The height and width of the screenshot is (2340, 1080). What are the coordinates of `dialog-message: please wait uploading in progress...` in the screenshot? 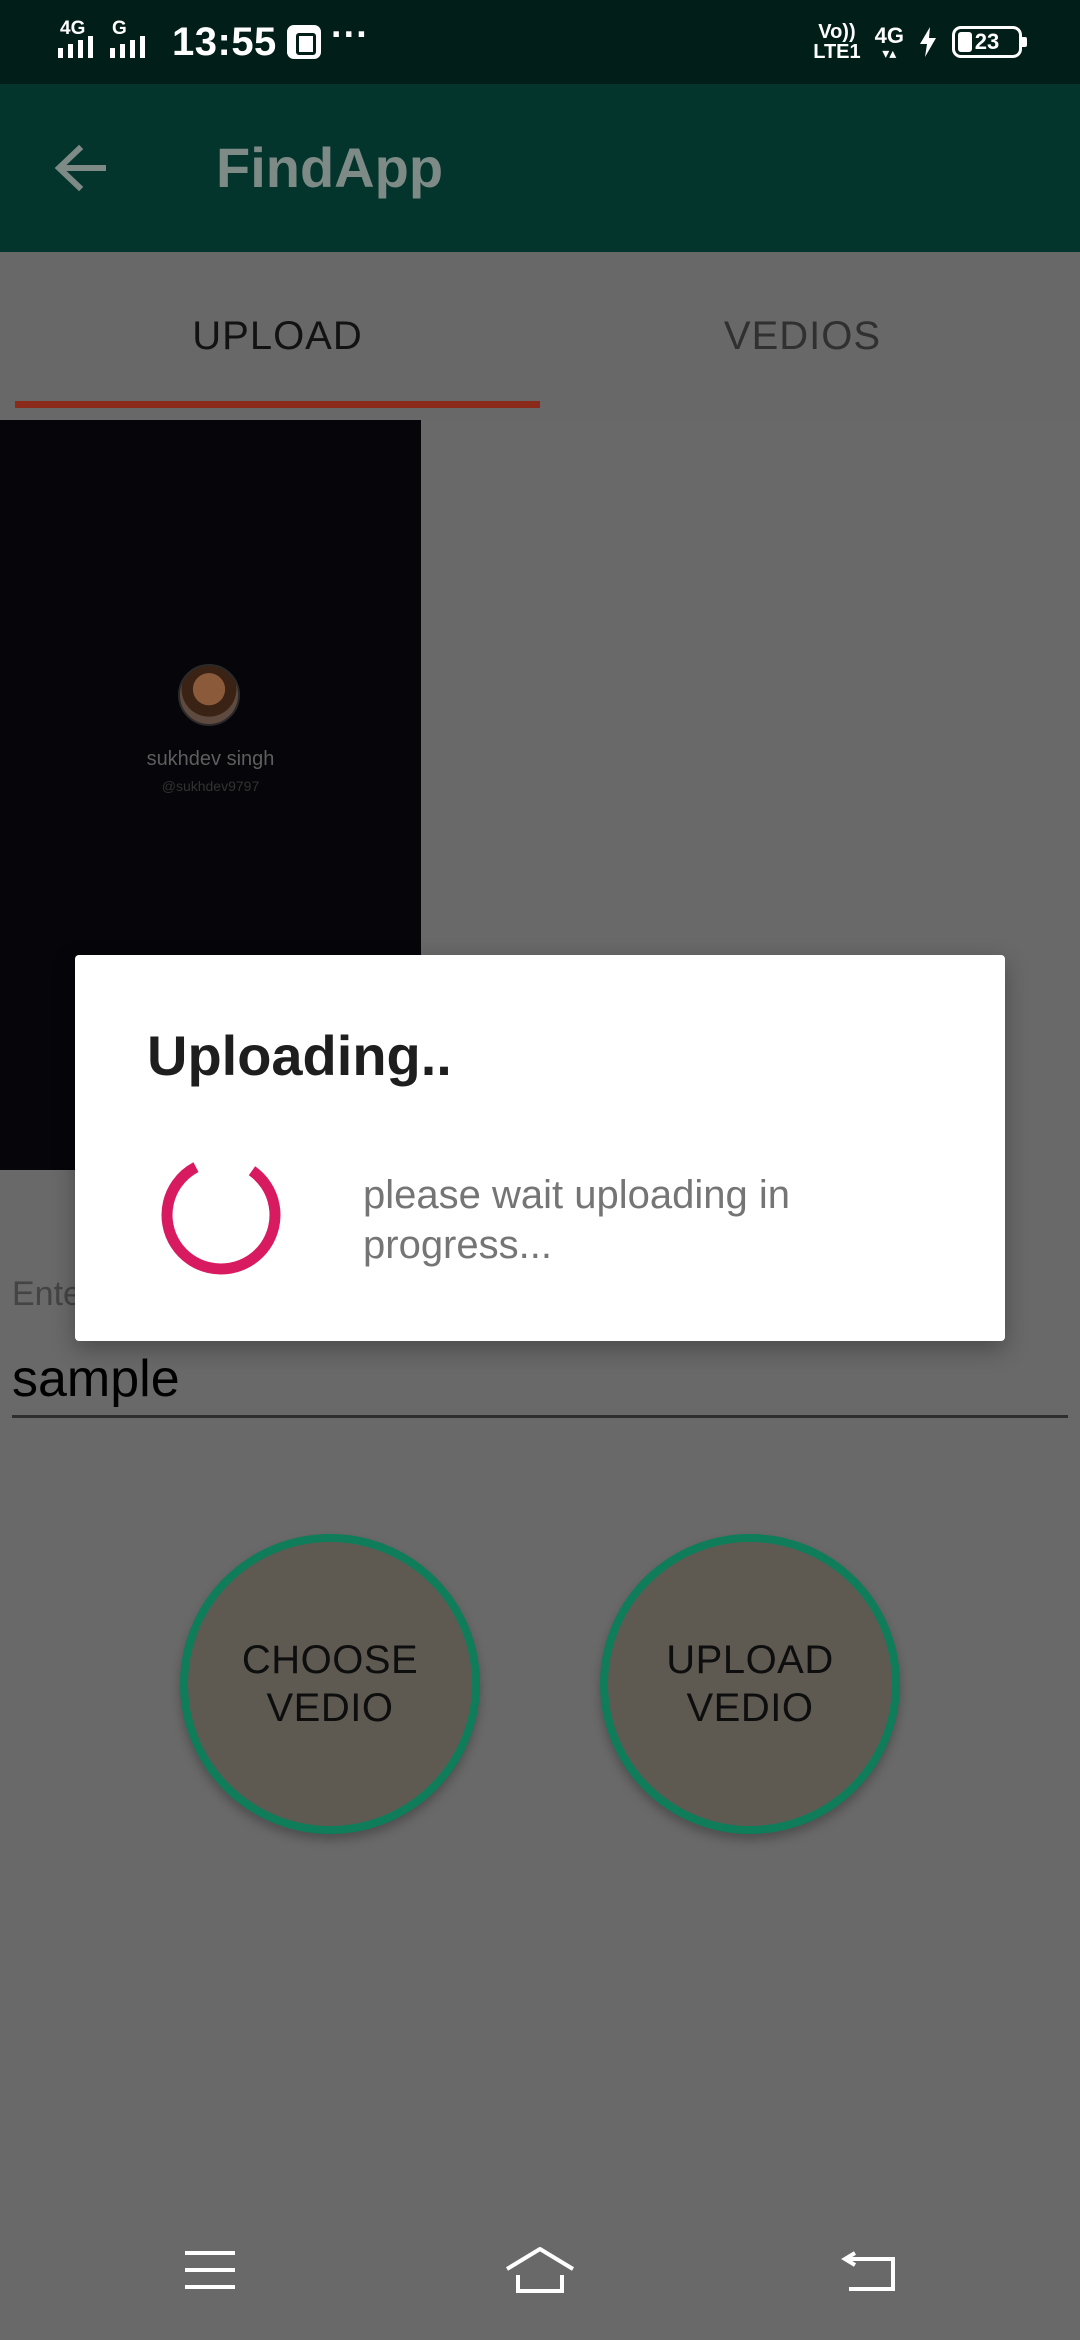 It's located at (576, 1220).